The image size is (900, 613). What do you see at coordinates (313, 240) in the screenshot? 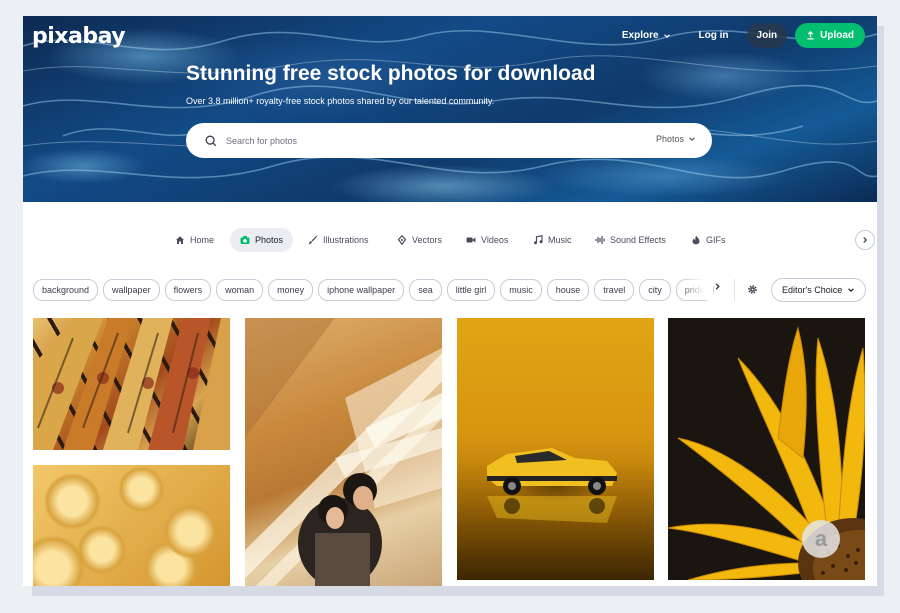
I see `brush-icon` at bounding box center [313, 240].